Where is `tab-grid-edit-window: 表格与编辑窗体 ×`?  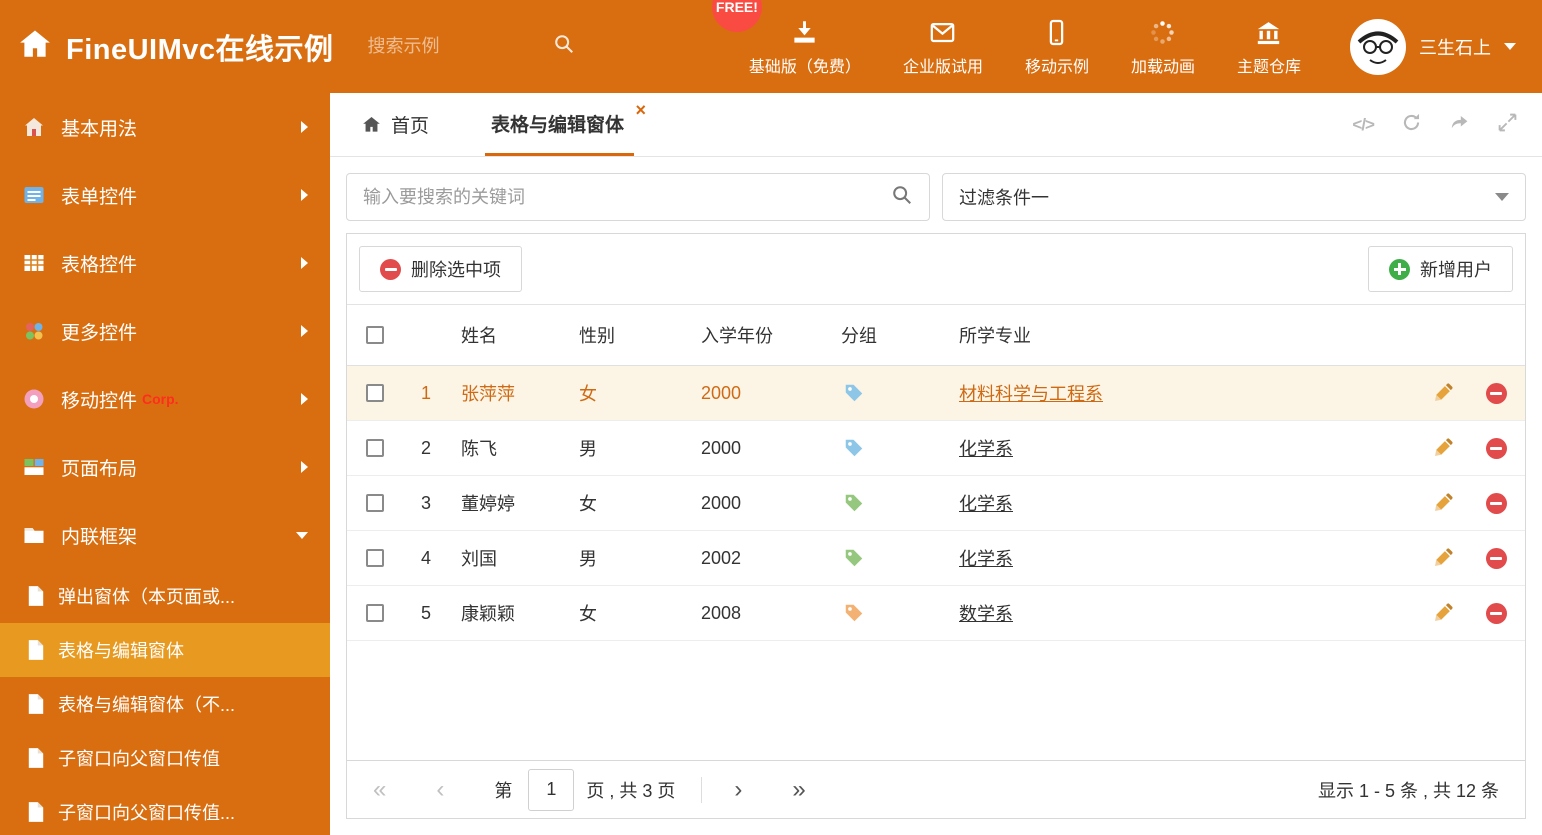 tab-grid-edit-window: 表格与编辑窗体 × is located at coordinates (565, 124).